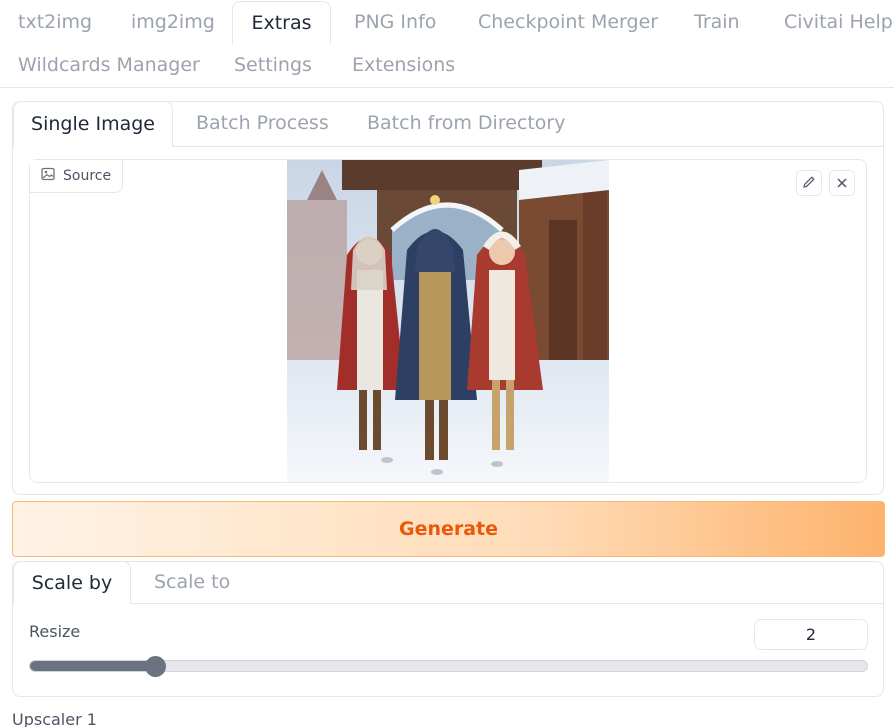 The width and height of the screenshot is (894, 727). Describe the element at coordinates (93, 666) in the screenshot. I see `resize-slider-fill` at that location.